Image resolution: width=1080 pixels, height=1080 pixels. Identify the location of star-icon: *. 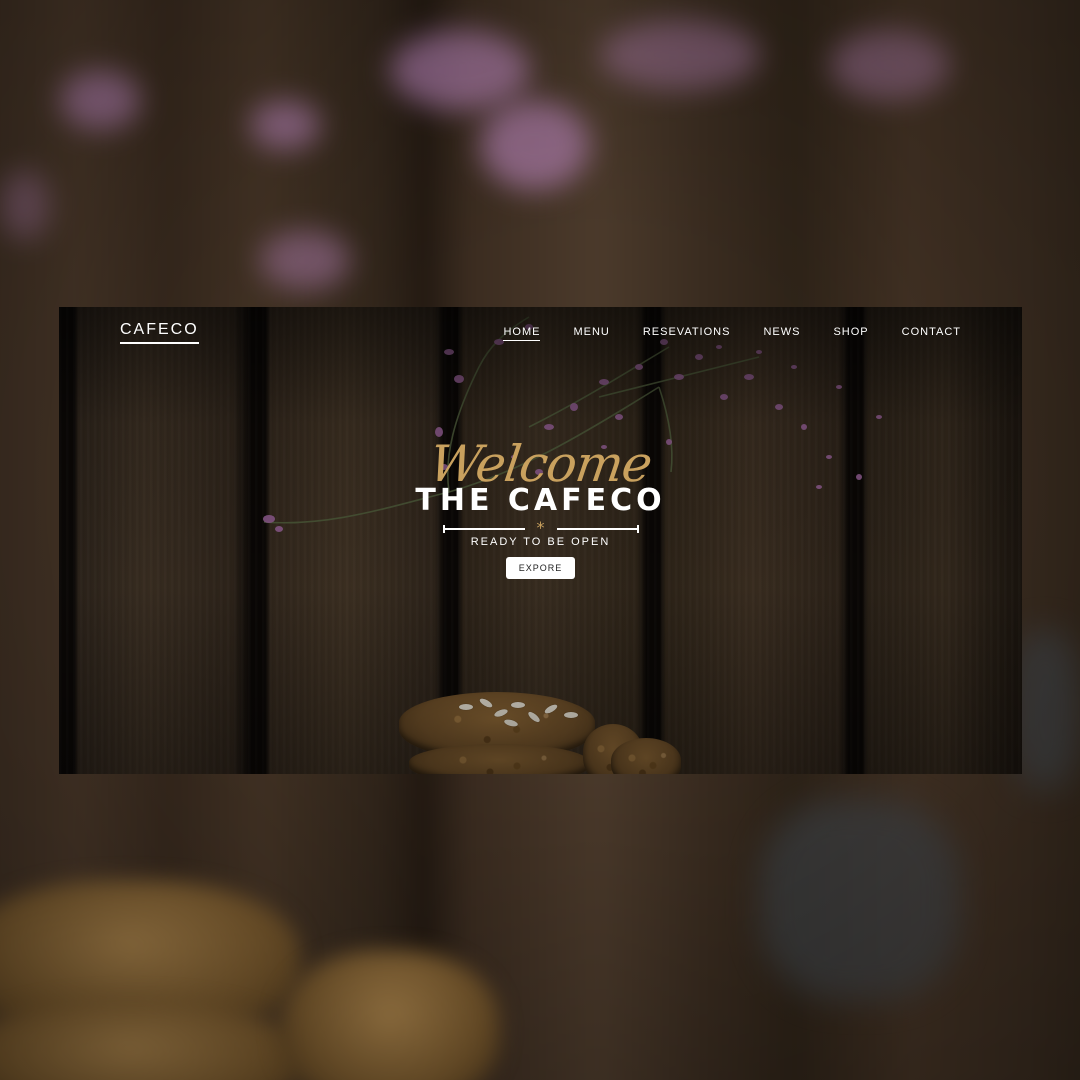
(540, 527).